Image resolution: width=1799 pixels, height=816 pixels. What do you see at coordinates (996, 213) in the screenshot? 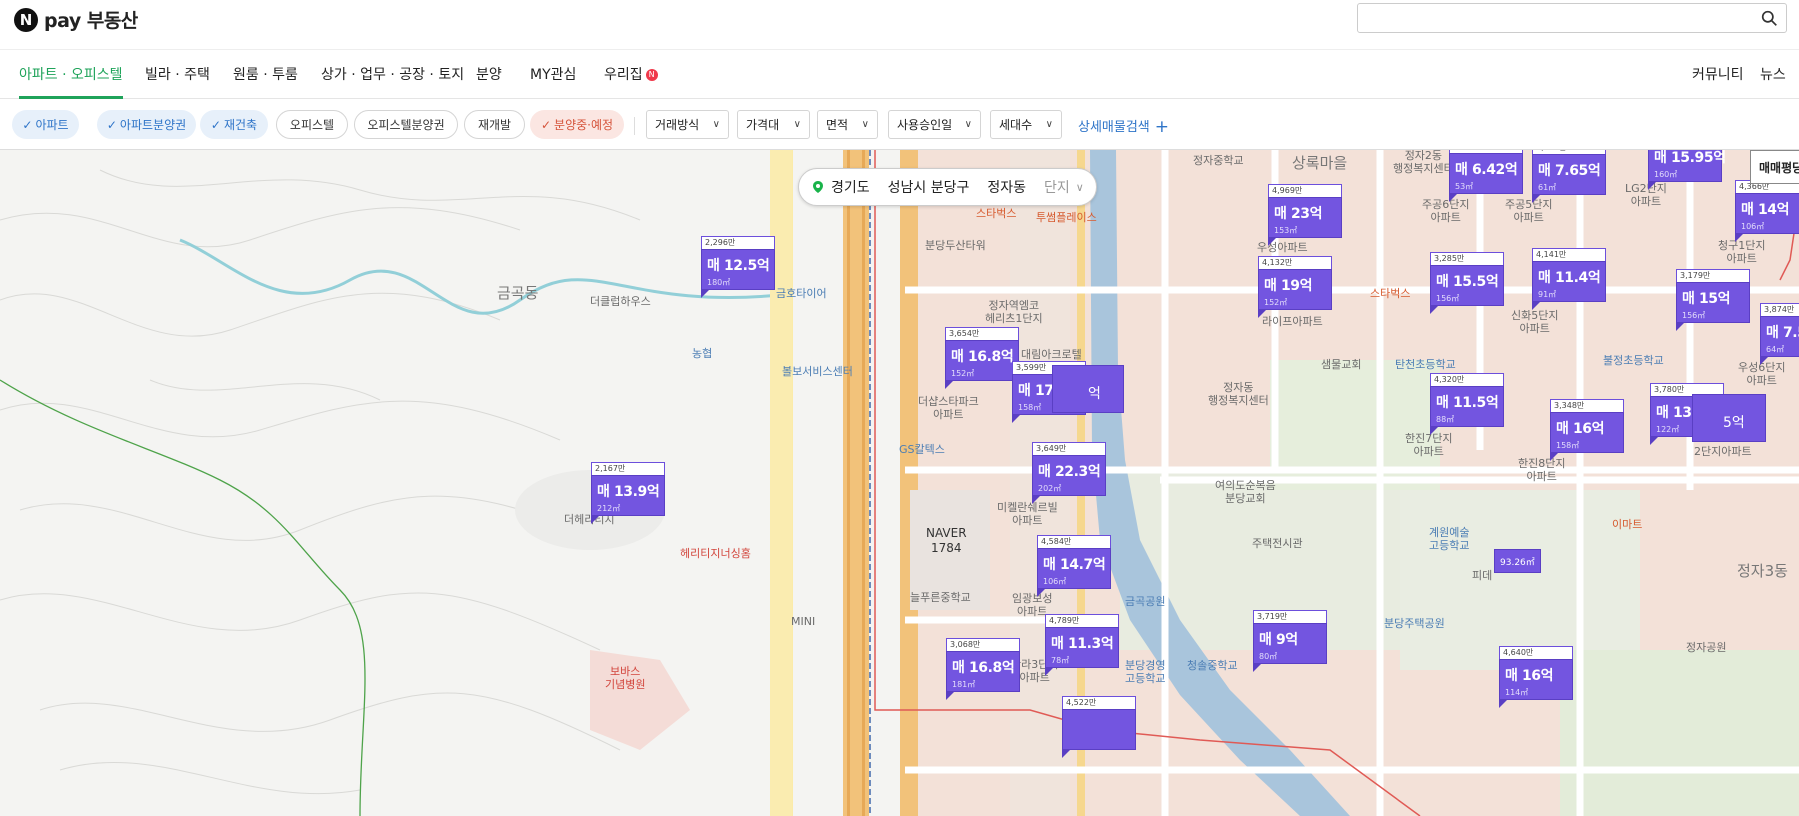
I see `poi-label: 스타벅스` at bounding box center [996, 213].